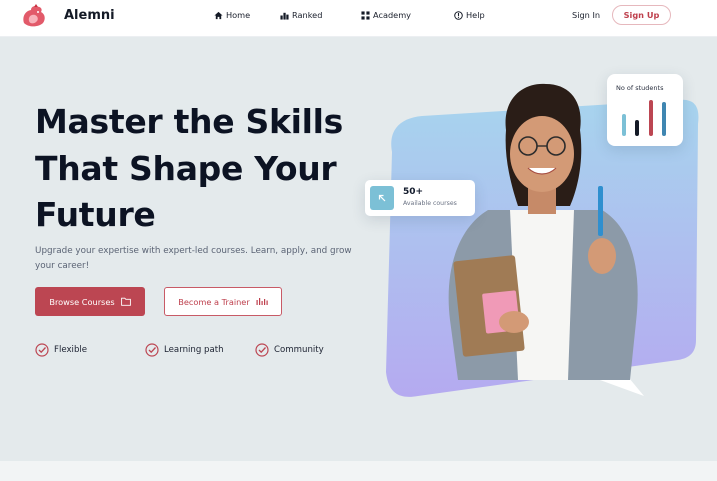  I want to click on person-face, so click(542, 154).